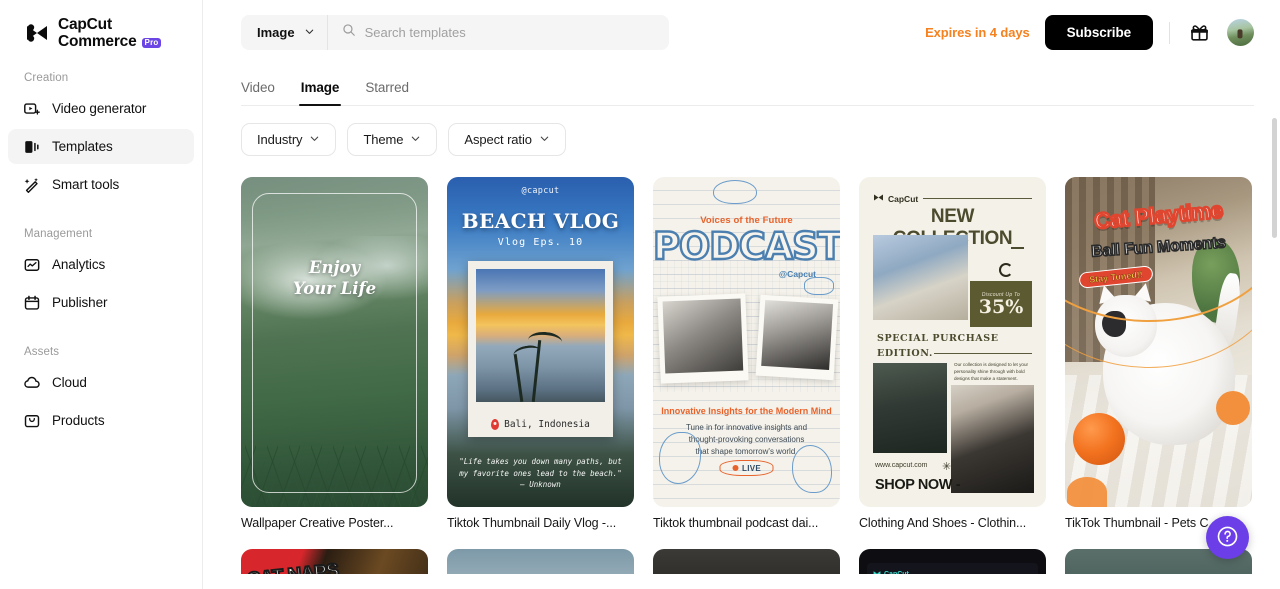  Describe the element at coordinates (319, 93) in the screenshot. I see `tab-image: Image` at that location.